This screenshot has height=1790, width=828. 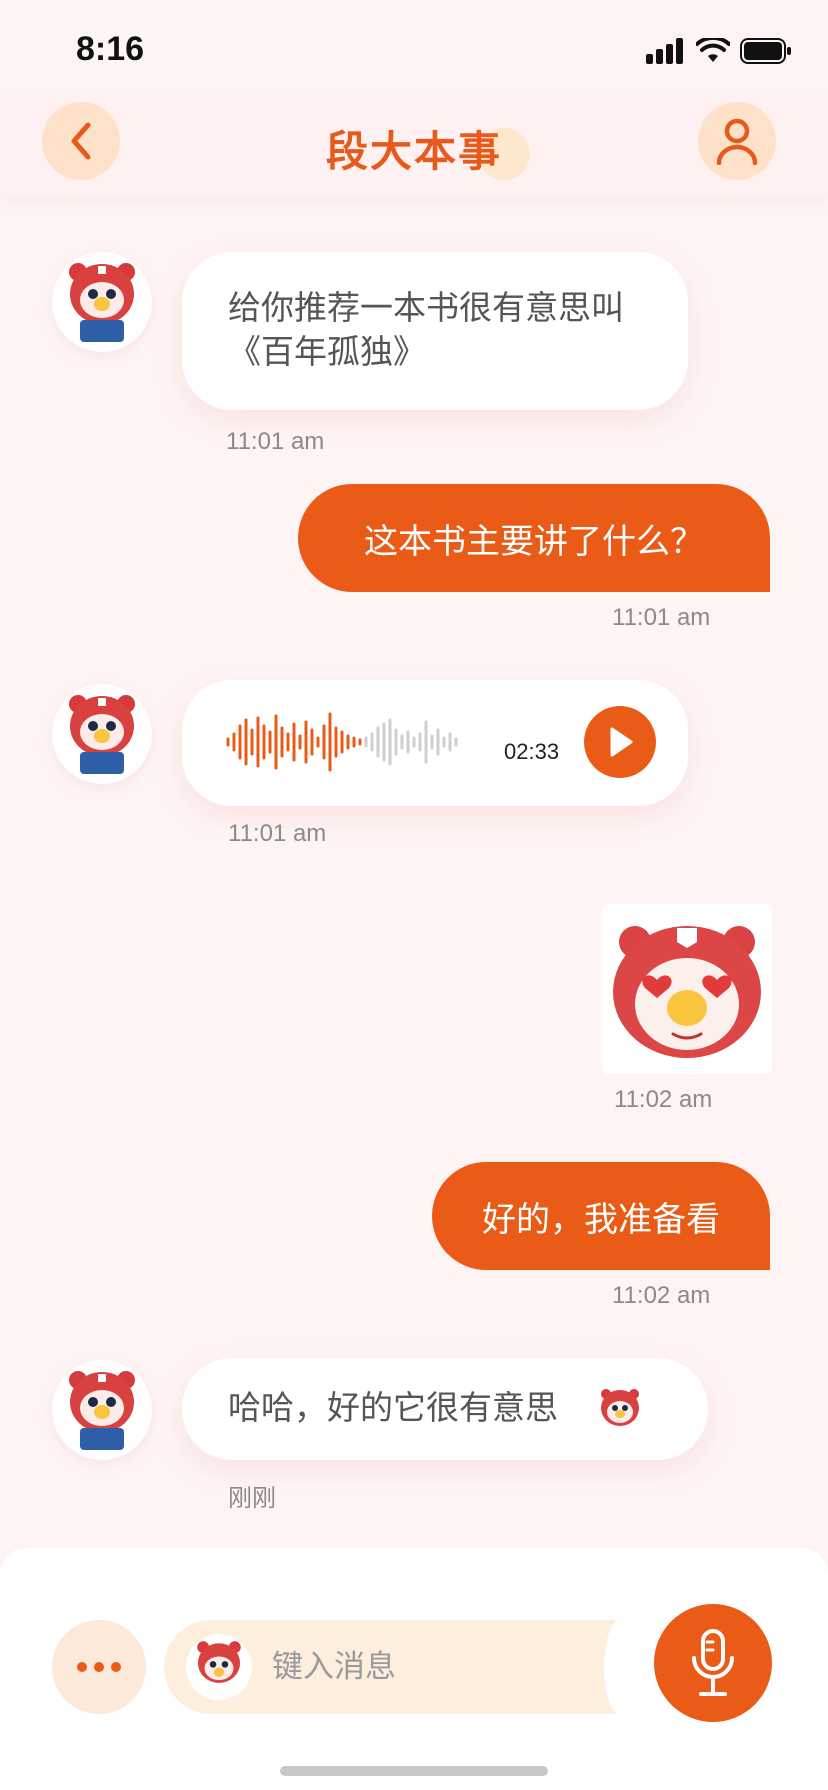 I want to click on message-bubble-incoming: 给你推荐一本书很有意思叫《百年孤独》, so click(x=435, y=331).